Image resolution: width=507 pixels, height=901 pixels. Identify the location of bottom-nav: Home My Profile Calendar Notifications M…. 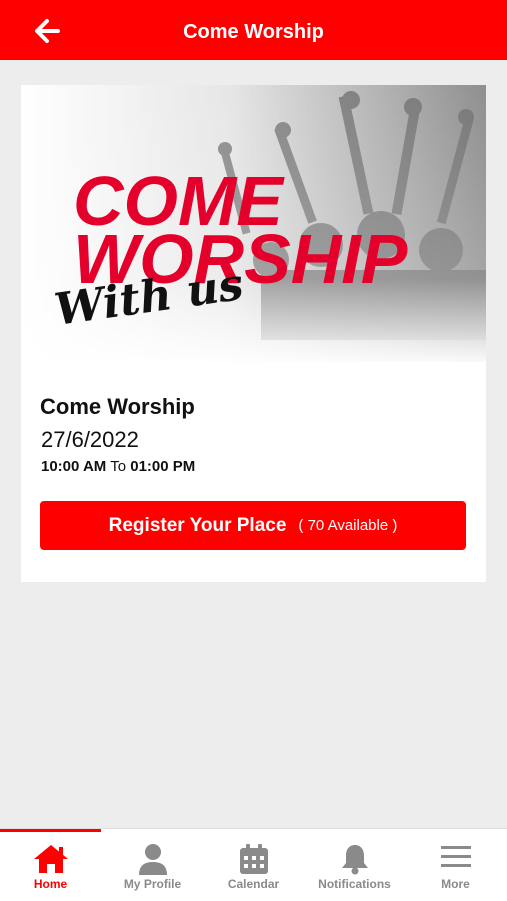
(253, 864).